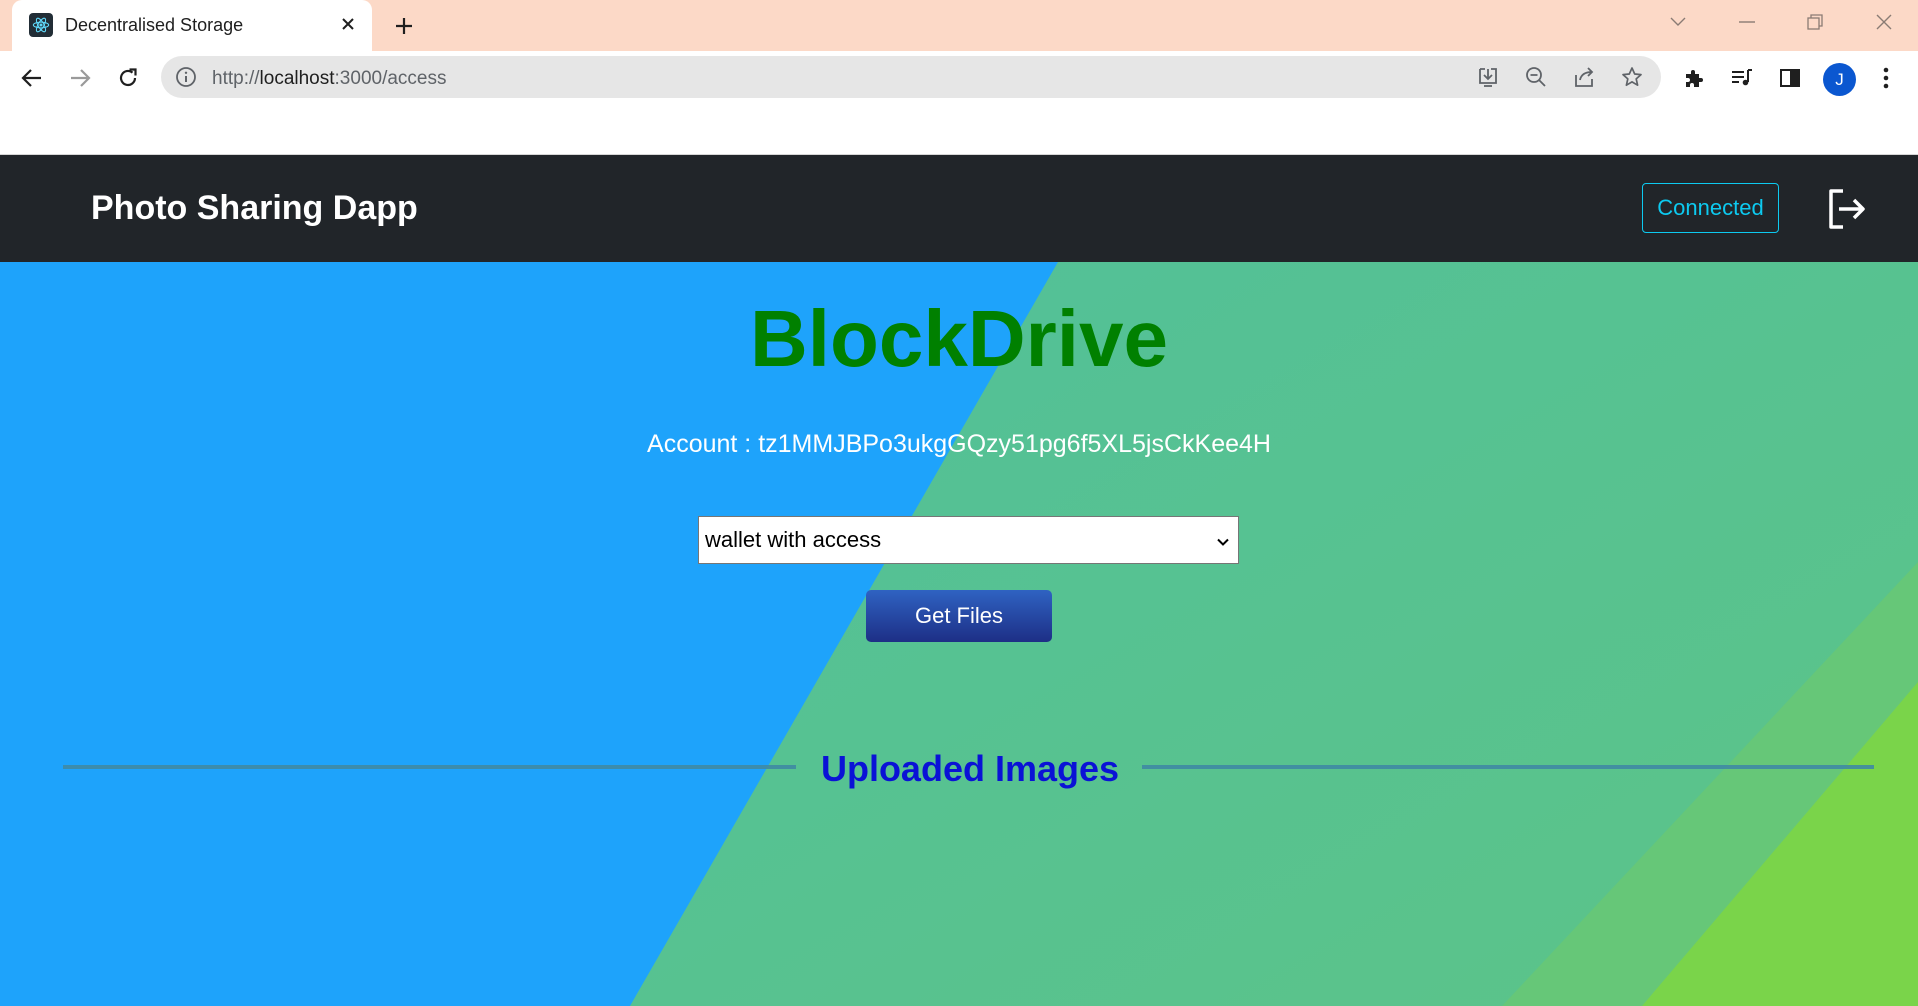 This screenshot has height=1006, width=1918. What do you see at coordinates (1584, 77) in the screenshot?
I see `share-icon` at bounding box center [1584, 77].